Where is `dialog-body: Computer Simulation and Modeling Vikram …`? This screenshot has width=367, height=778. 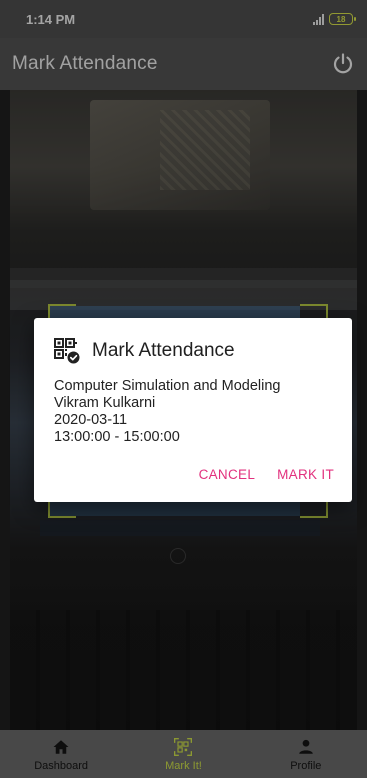
dialog-body: Computer Simulation and Modeling Vikram … is located at coordinates (193, 412).